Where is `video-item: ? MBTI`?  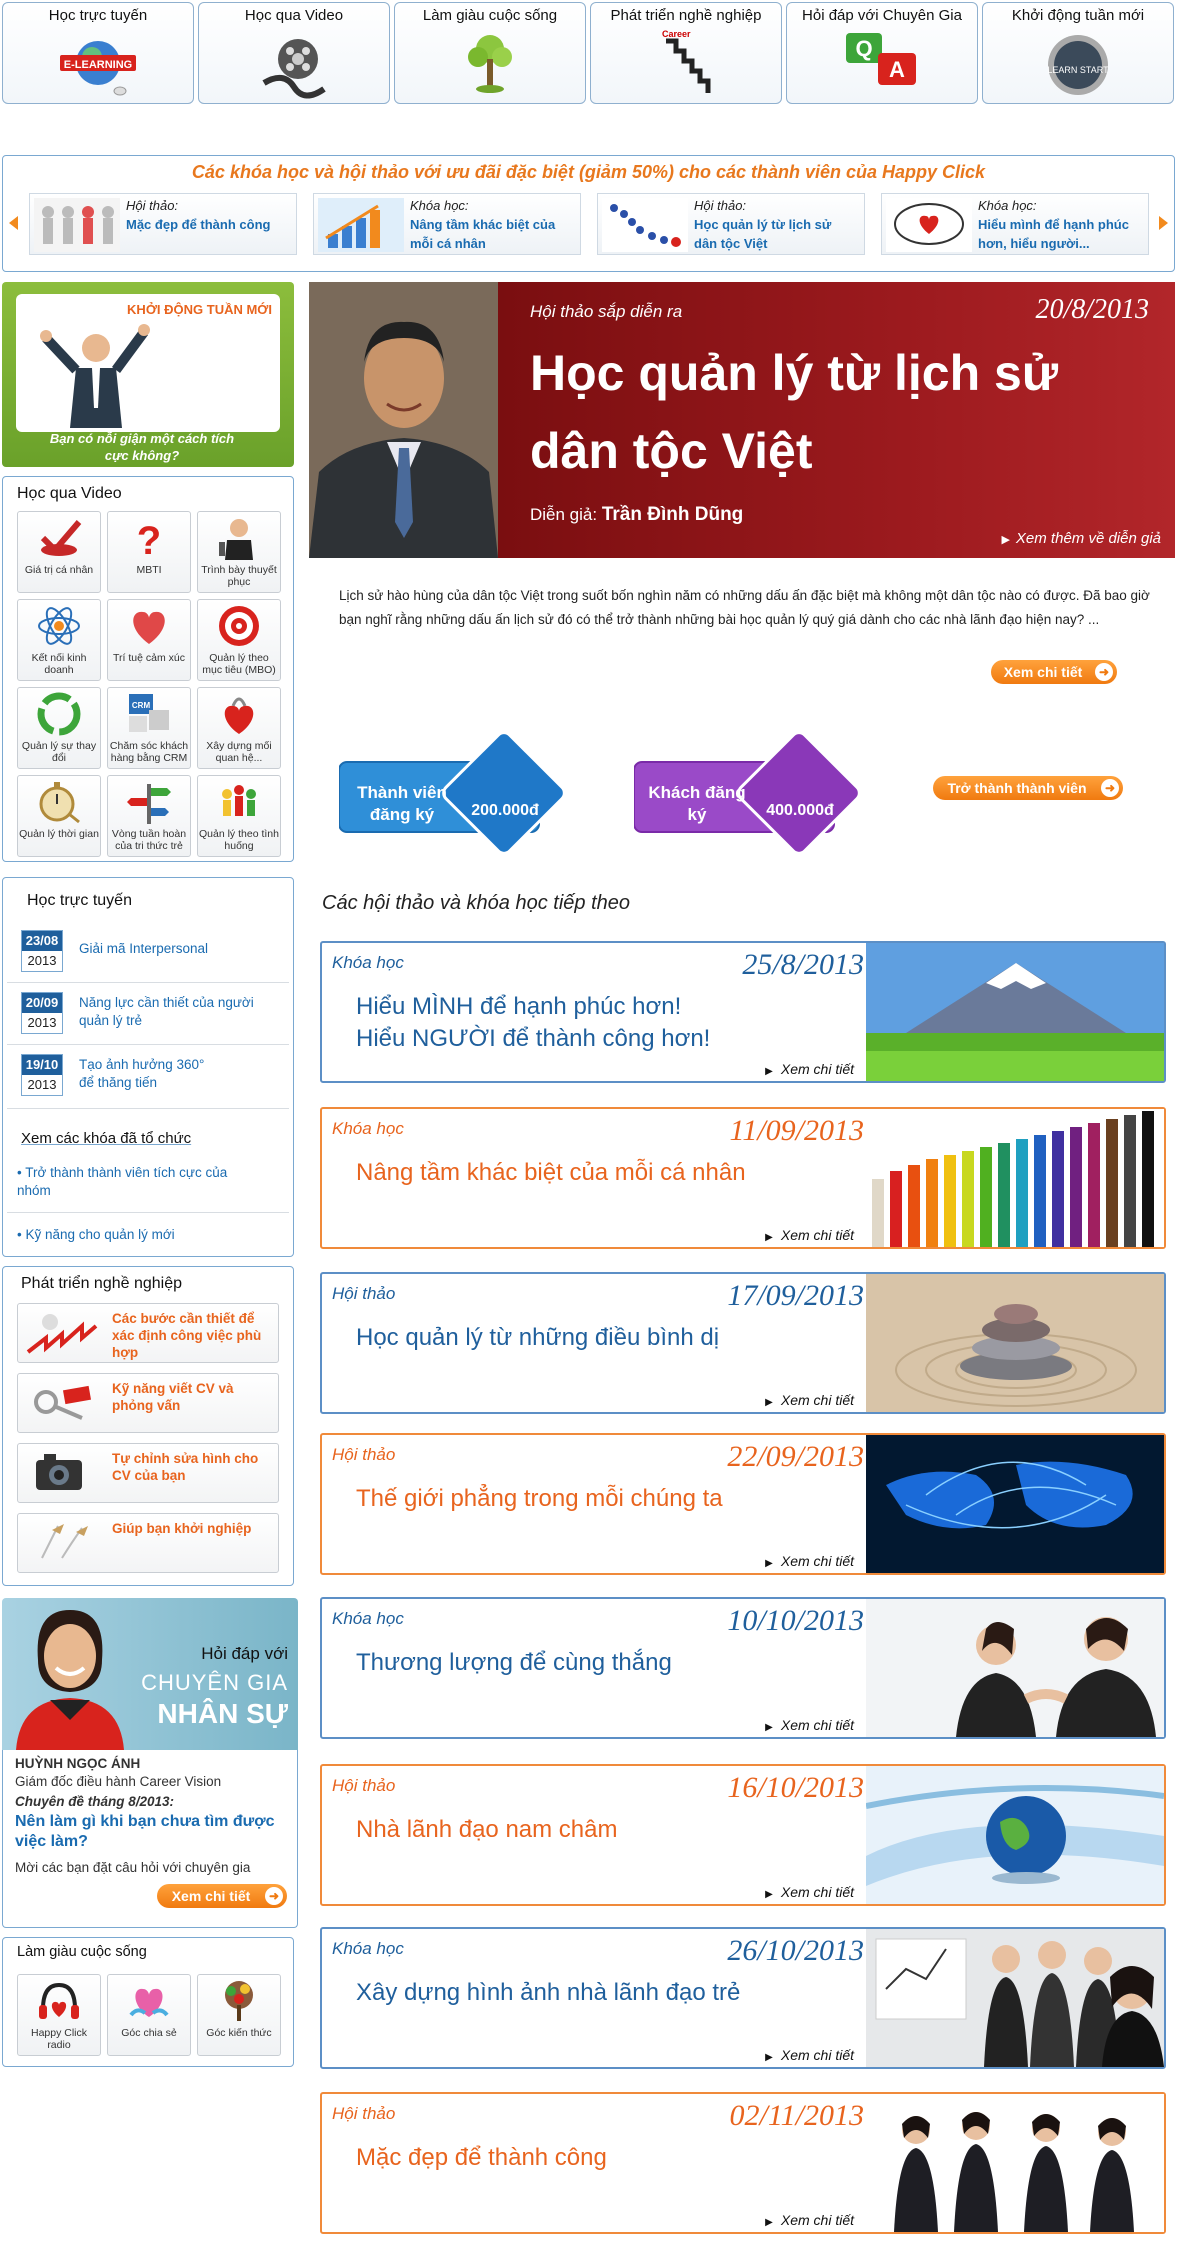 video-item: ? MBTI is located at coordinates (149, 552).